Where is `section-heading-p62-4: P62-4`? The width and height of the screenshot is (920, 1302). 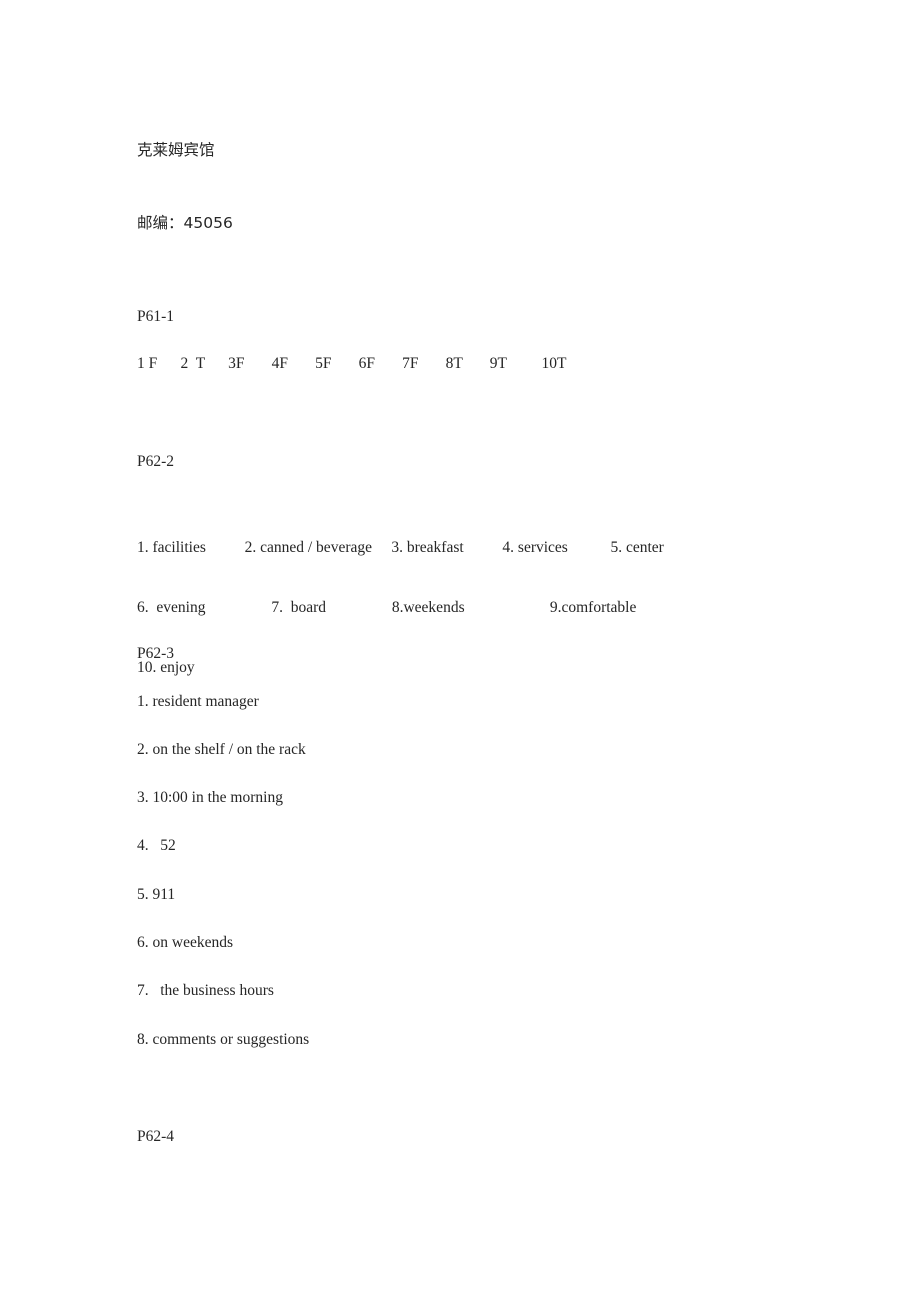
section-heading-p62-4: P62-4 is located at coordinates (156, 1136).